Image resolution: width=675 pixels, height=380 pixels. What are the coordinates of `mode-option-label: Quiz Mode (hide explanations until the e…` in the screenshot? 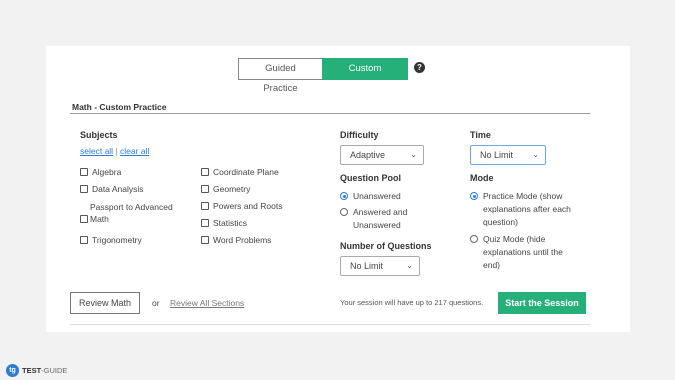 It's located at (523, 252).